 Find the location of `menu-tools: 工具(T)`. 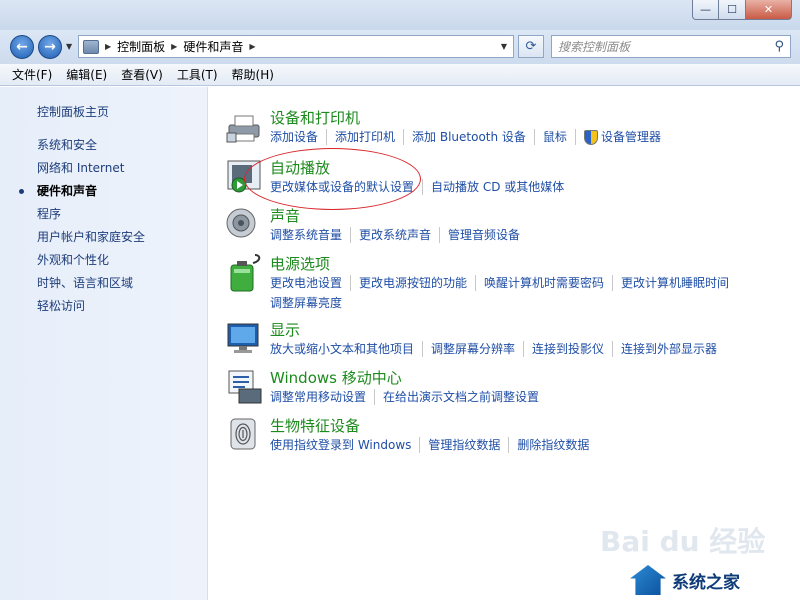

menu-tools: 工具(T) is located at coordinates (197, 74).